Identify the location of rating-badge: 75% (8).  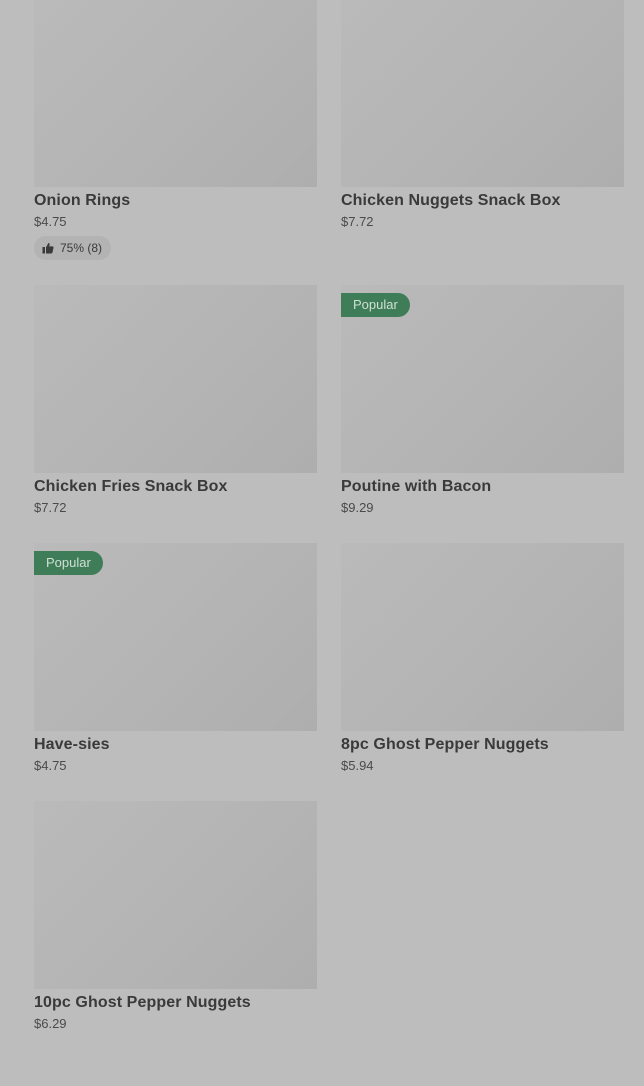
(73, 248).